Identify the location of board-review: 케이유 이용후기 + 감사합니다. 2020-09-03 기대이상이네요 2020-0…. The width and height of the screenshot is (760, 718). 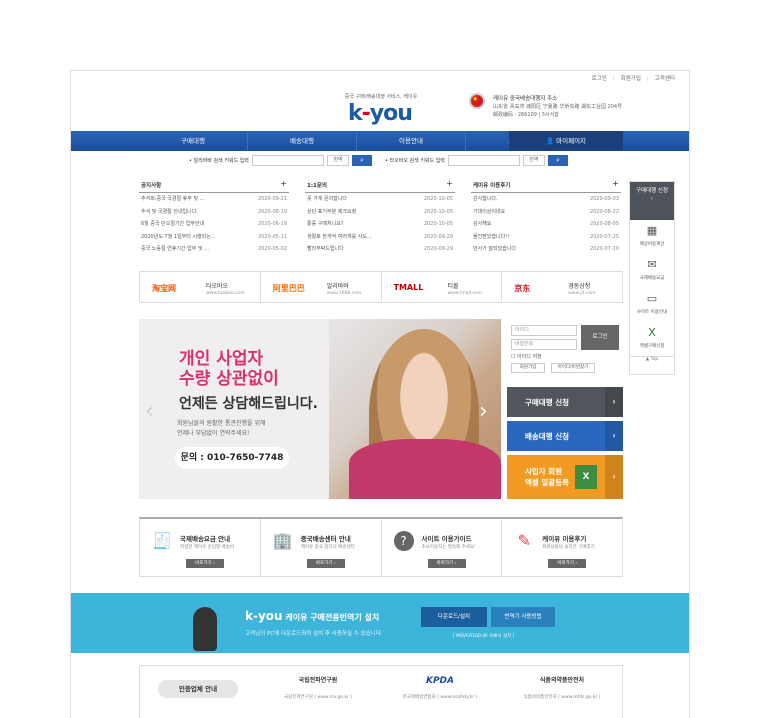
(546, 217).